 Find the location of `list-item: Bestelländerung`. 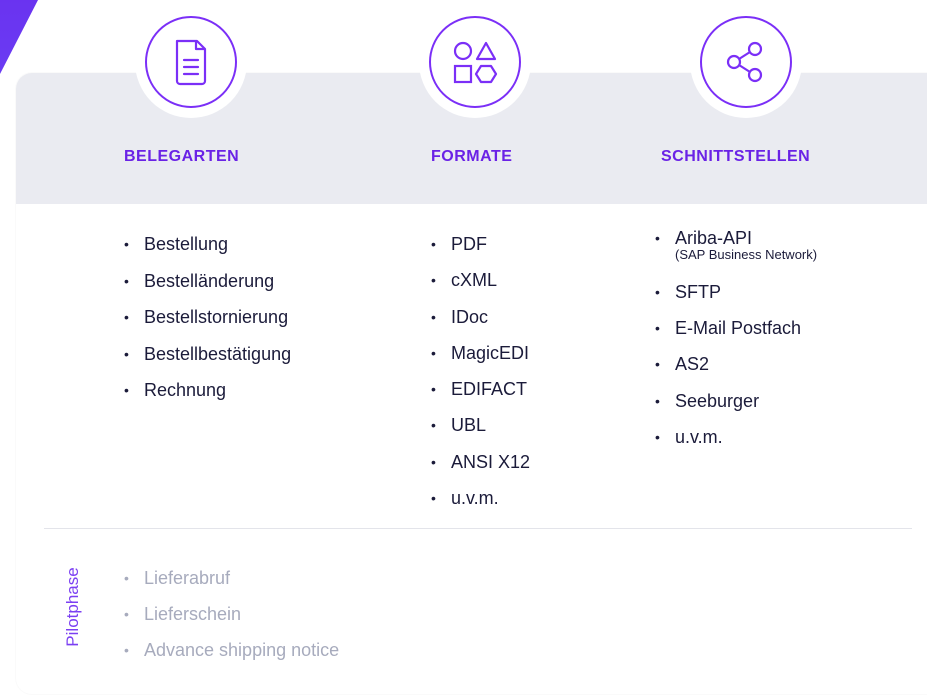

list-item: Bestelländerung is located at coordinates (207, 281).